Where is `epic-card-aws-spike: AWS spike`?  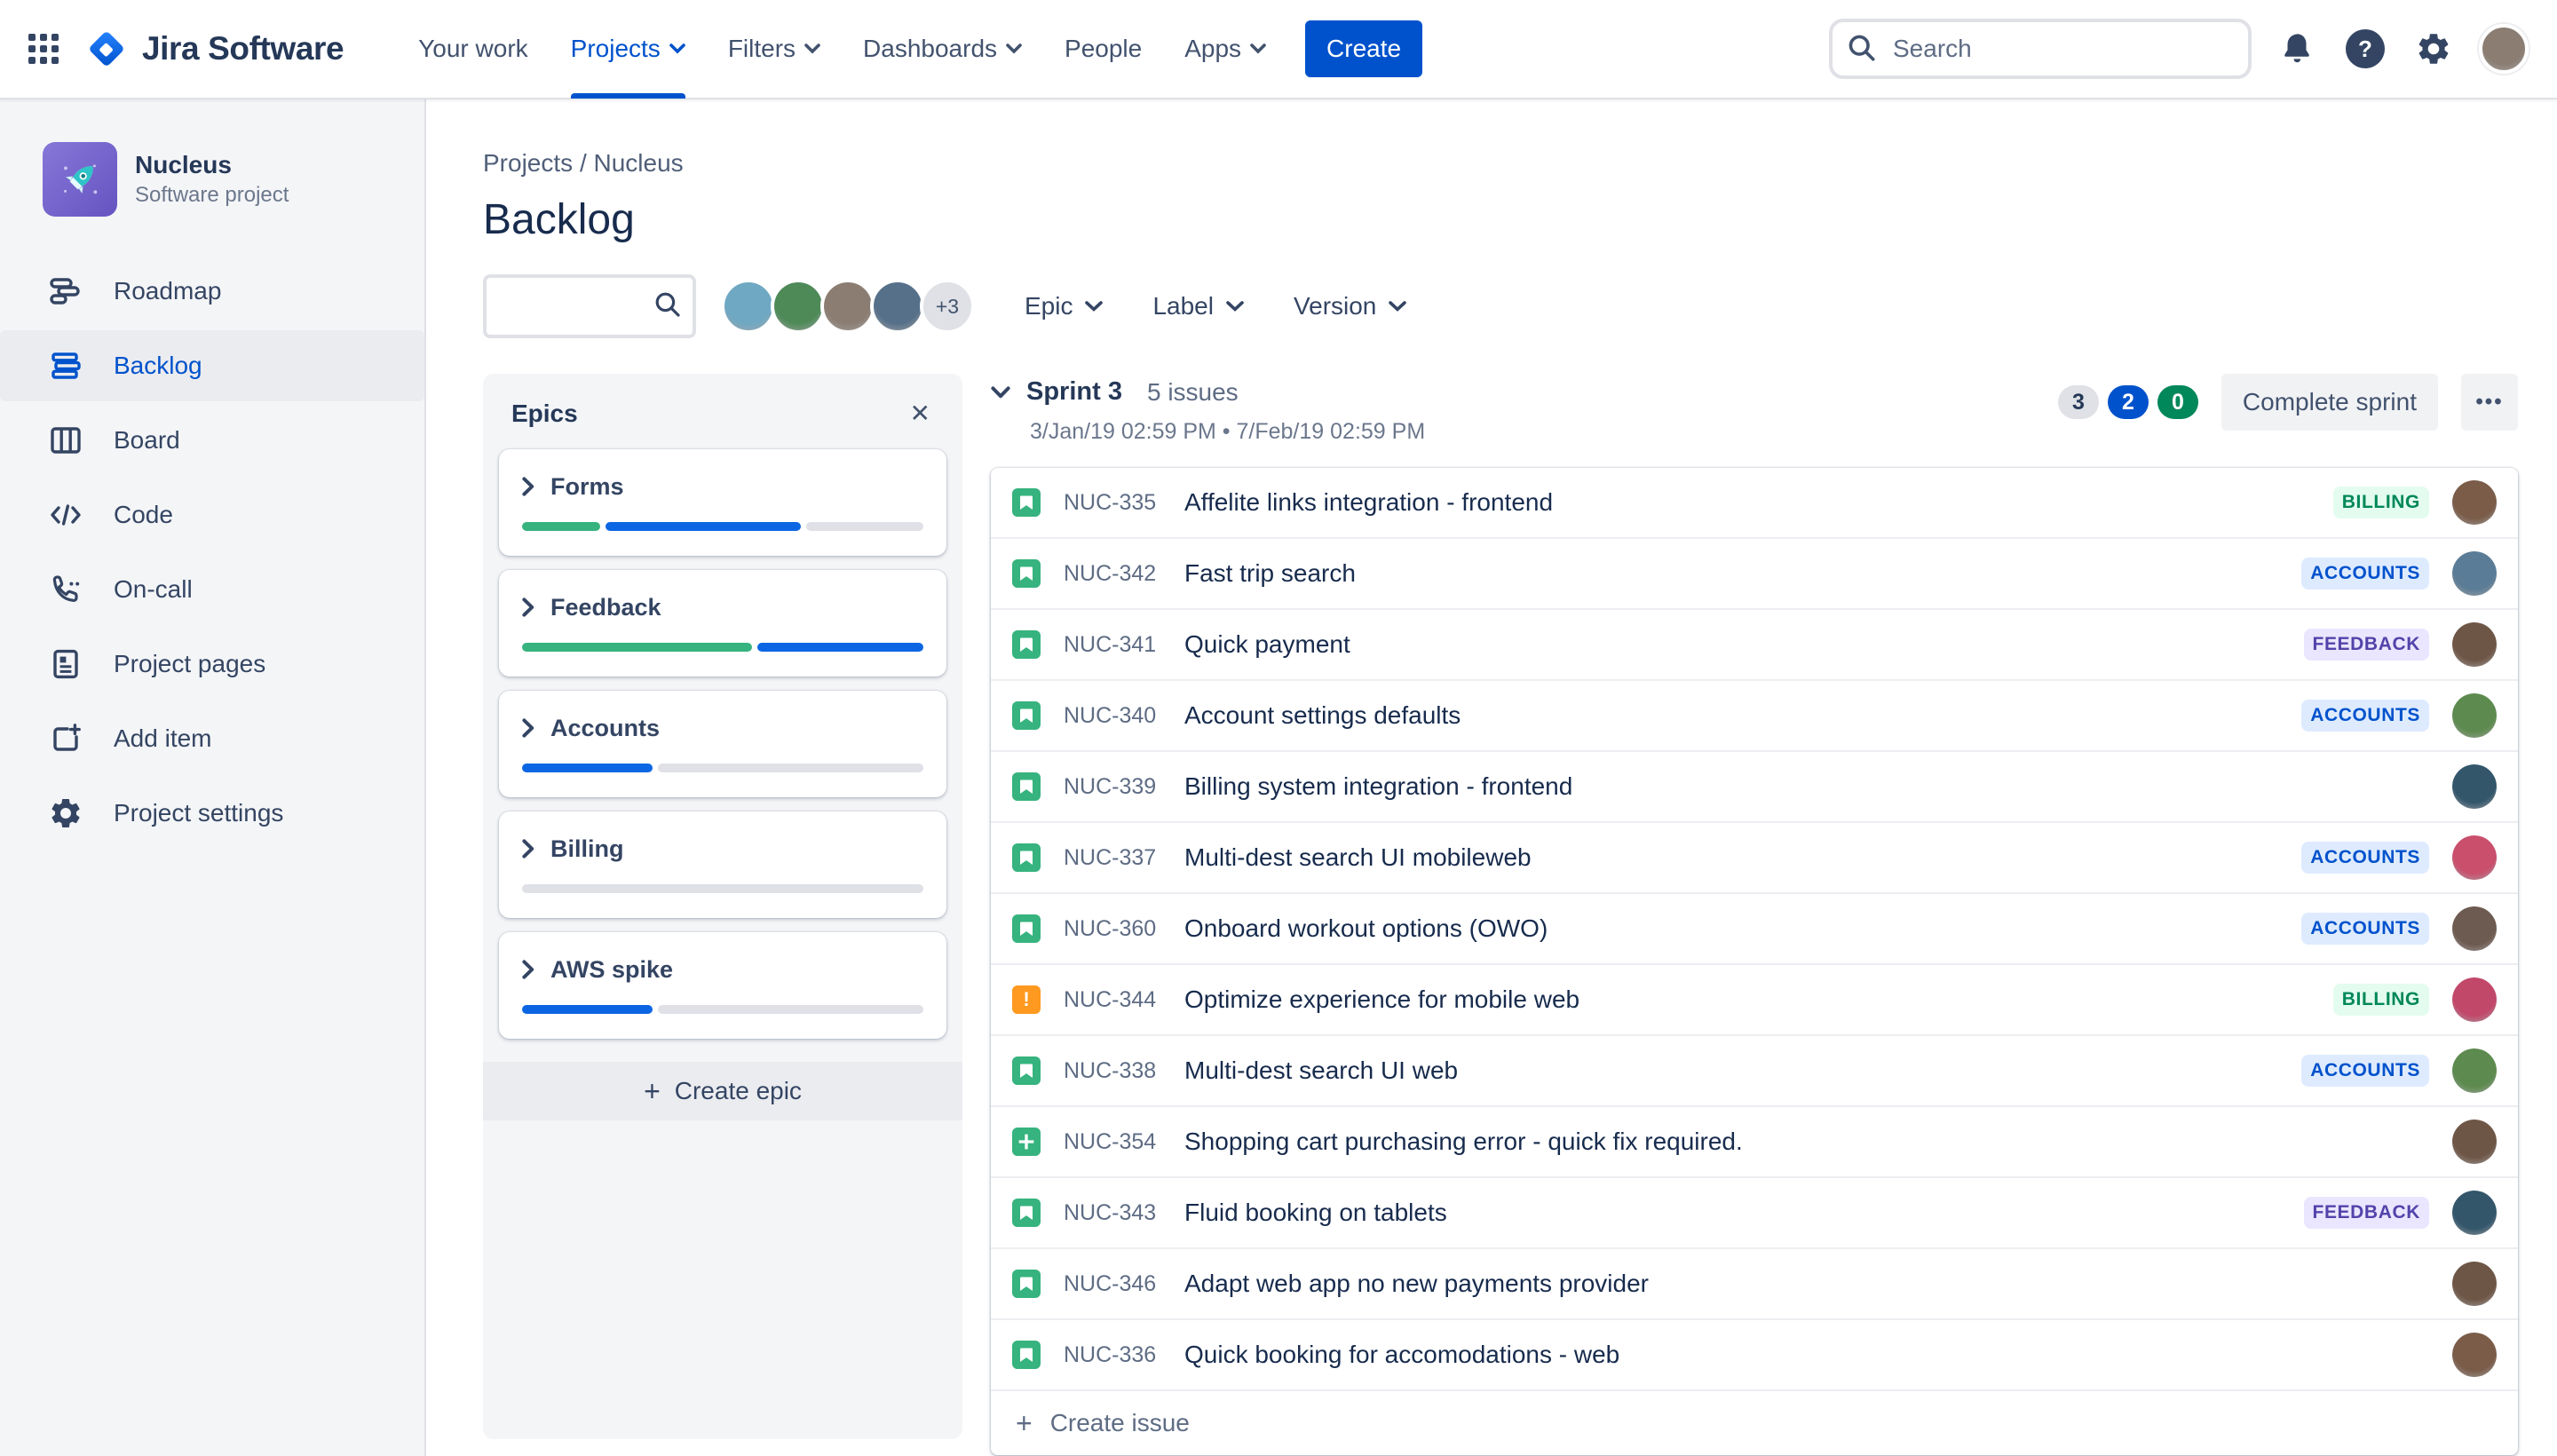 epic-card-aws-spike: AWS spike is located at coordinates (722, 986).